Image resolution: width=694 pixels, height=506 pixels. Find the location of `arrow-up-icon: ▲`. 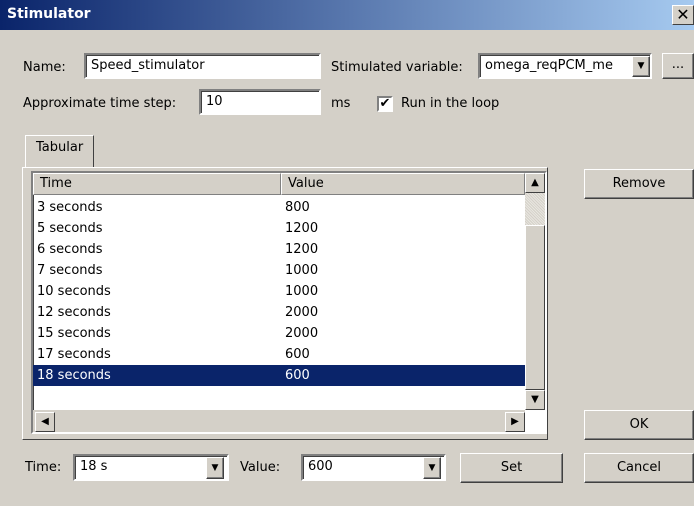

arrow-up-icon: ▲ is located at coordinates (535, 182).